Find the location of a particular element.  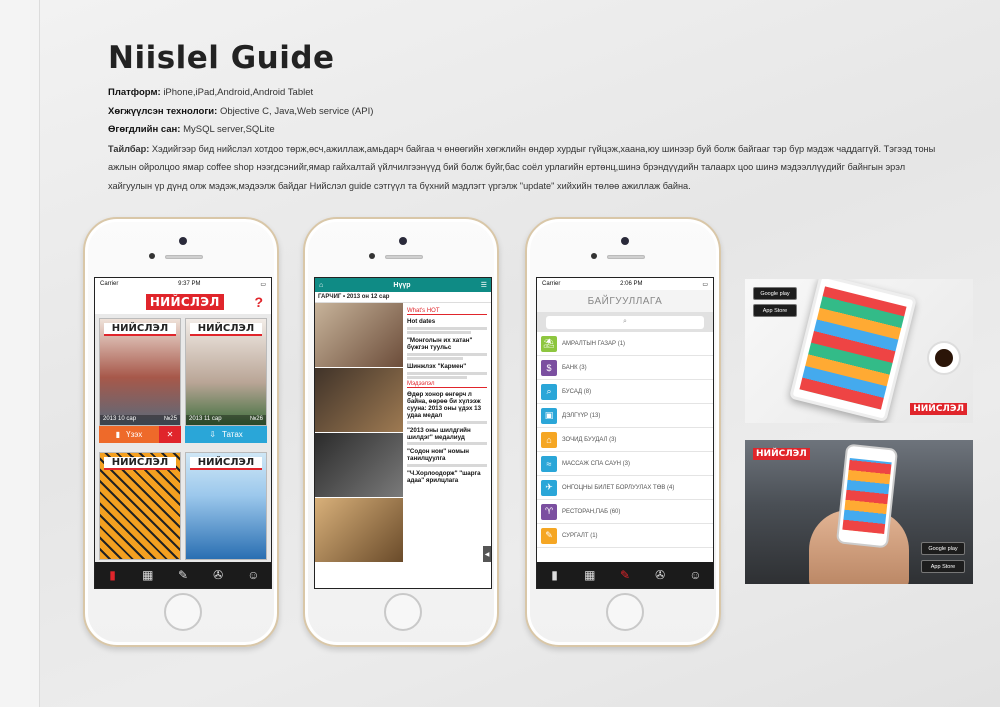

download-button: ⇩ Татах is located at coordinates (226, 434).